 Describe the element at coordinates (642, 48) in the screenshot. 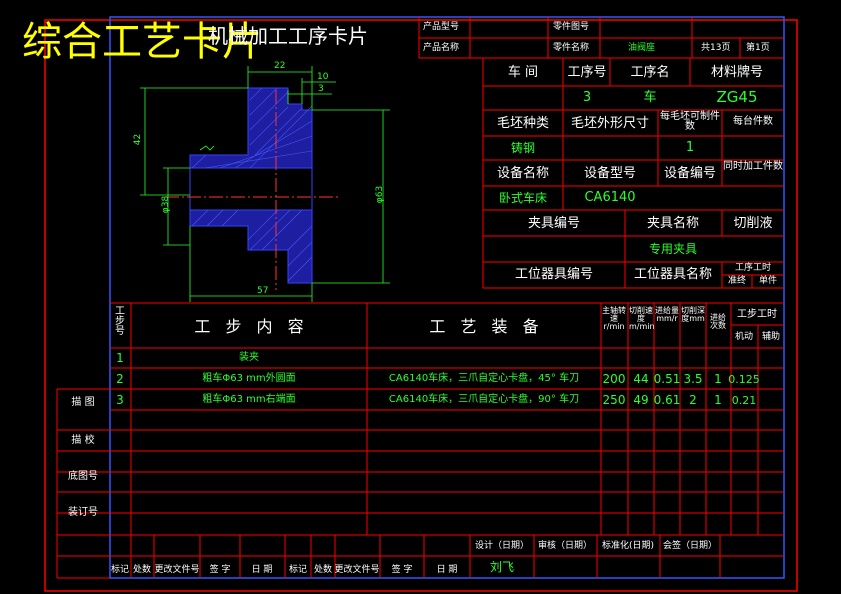

I see `part-name-value: 油阀座` at that location.